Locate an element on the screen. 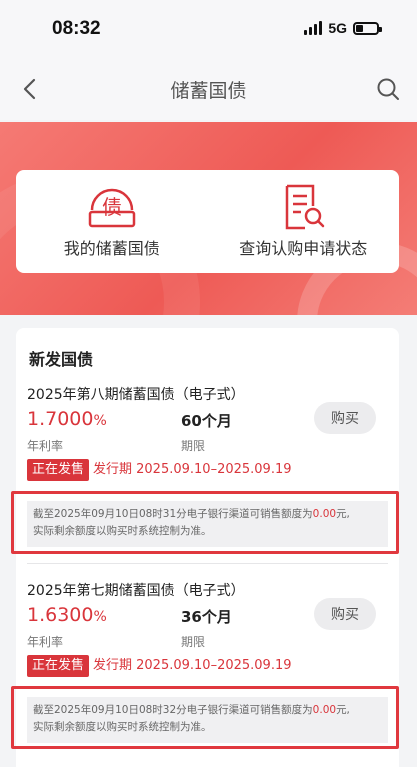 The height and width of the screenshot is (767, 417). signal-icon is located at coordinates (313, 28).